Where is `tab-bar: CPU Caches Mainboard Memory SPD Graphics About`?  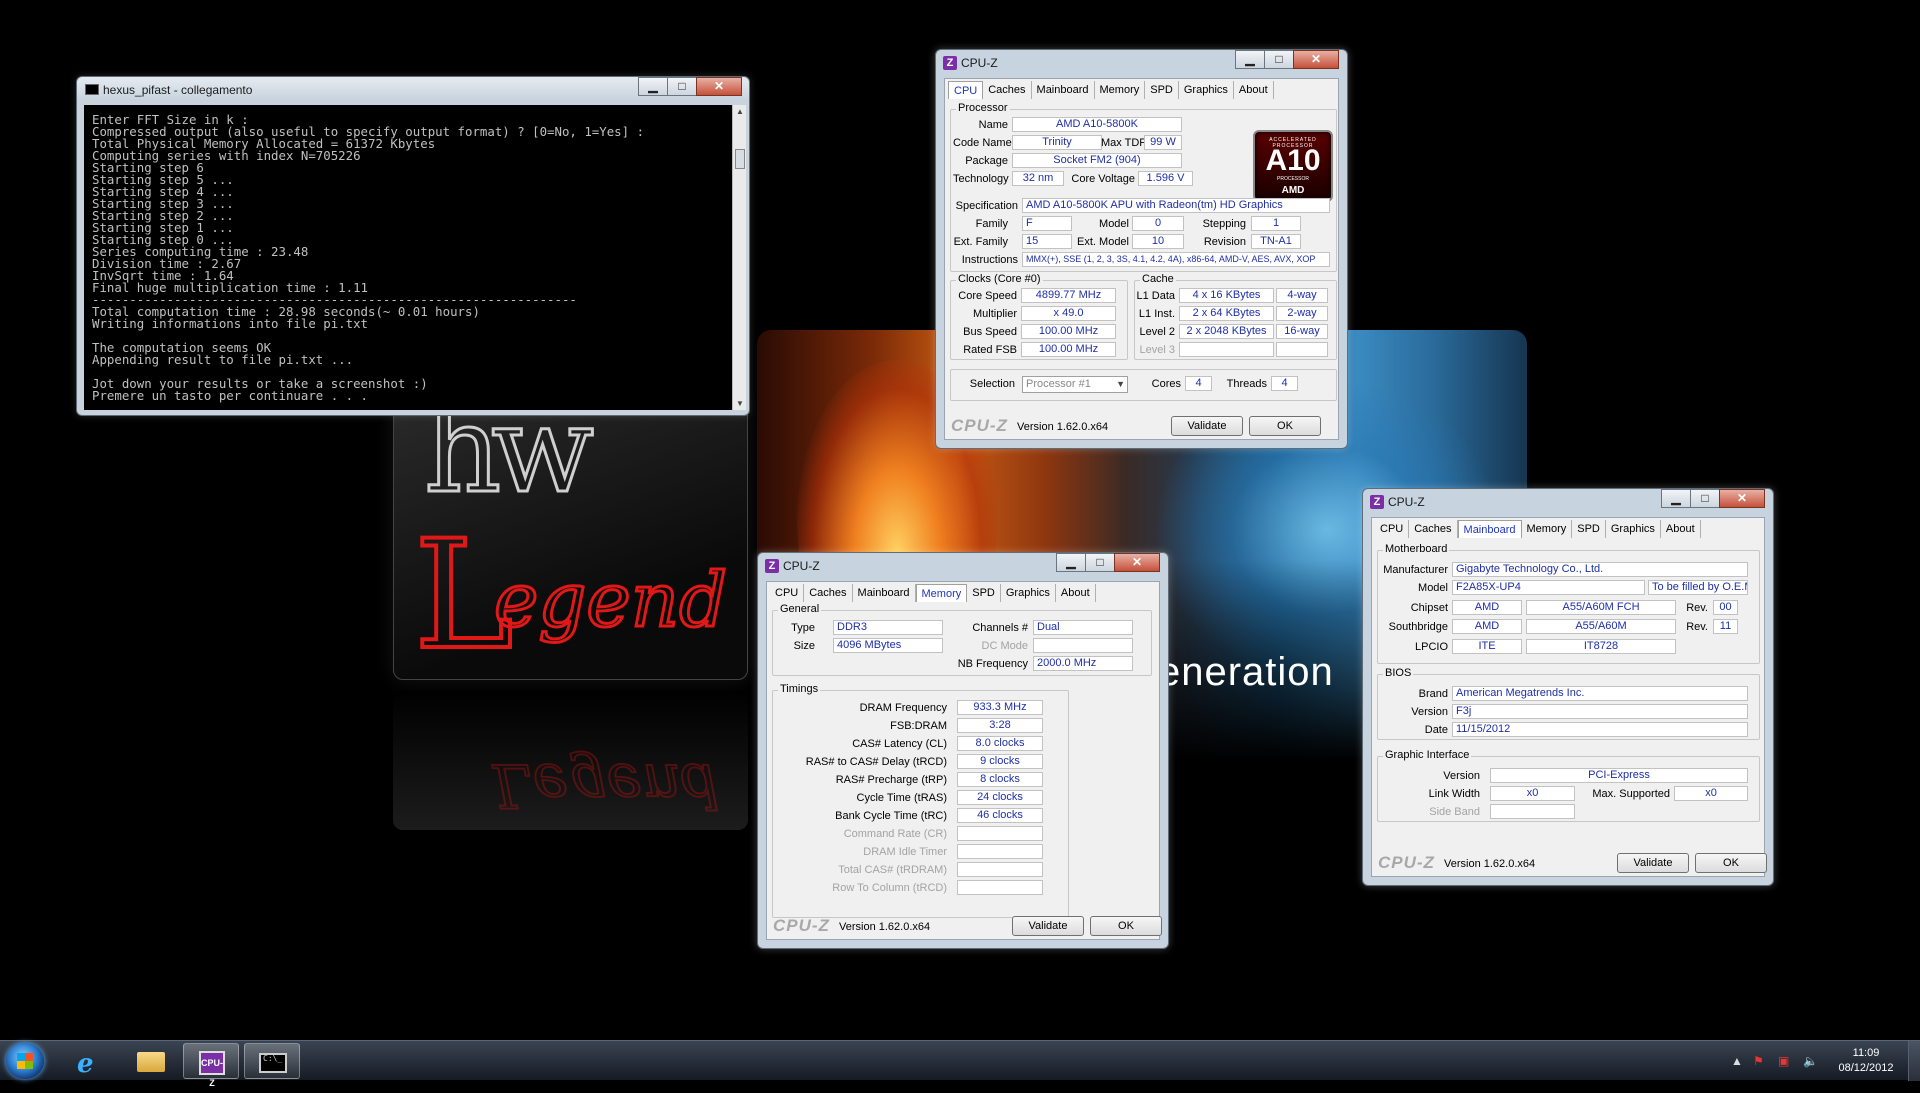 tab-bar: CPU Caches Mainboard Memory SPD Graphics About is located at coordinates (933, 593).